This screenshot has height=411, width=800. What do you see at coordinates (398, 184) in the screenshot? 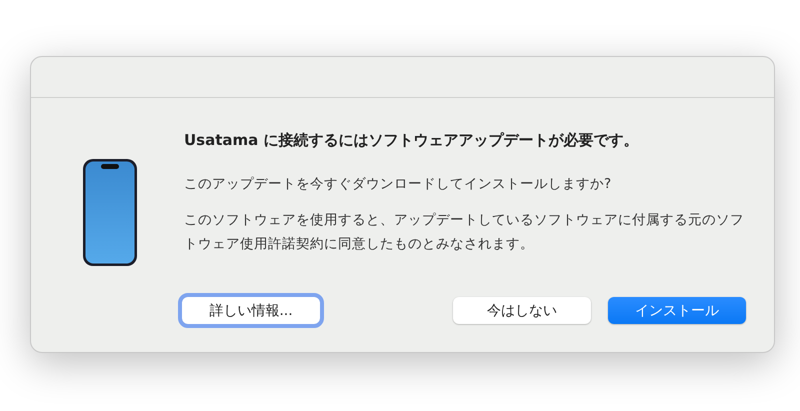
I see `message-text: このアップデートを今すぐダウンロードしてインストールしますか?` at bounding box center [398, 184].